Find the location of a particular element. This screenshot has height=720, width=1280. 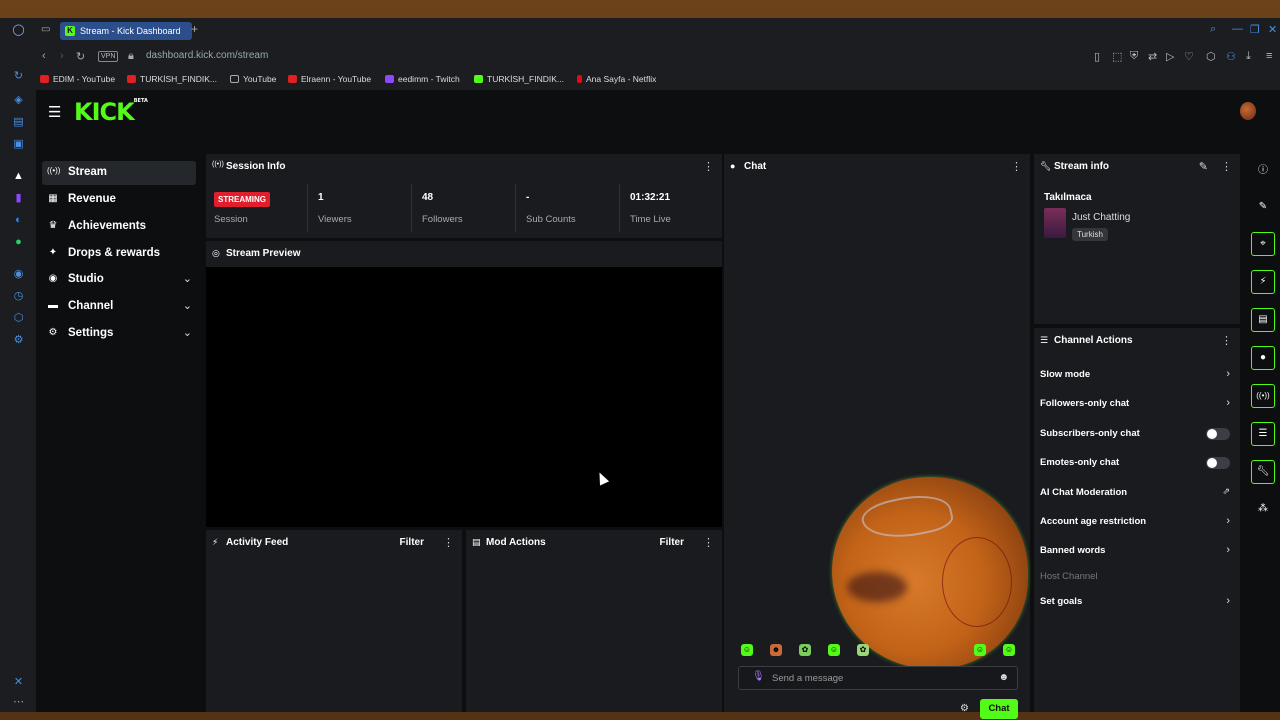

mod-actions-widget-icon: ▤ is located at coordinates (1263, 320).